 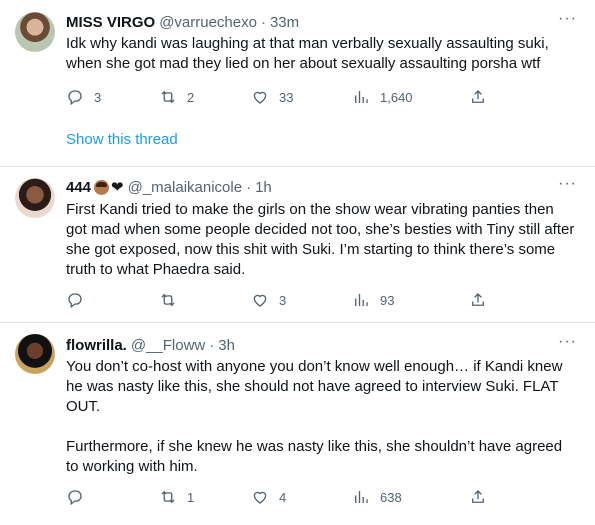 What do you see at coordinates (191, 97) in the screenshot?
I see `retweet-count: 2` at bounding box center [191, 97].